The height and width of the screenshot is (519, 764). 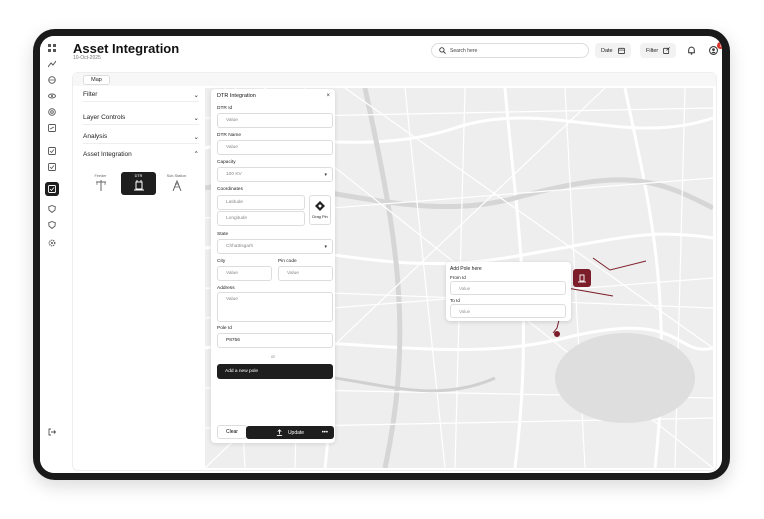 What do you see at coordinates (442, 50) in the screenshot?
I see `search-icon` at bounding box center [442, 50].